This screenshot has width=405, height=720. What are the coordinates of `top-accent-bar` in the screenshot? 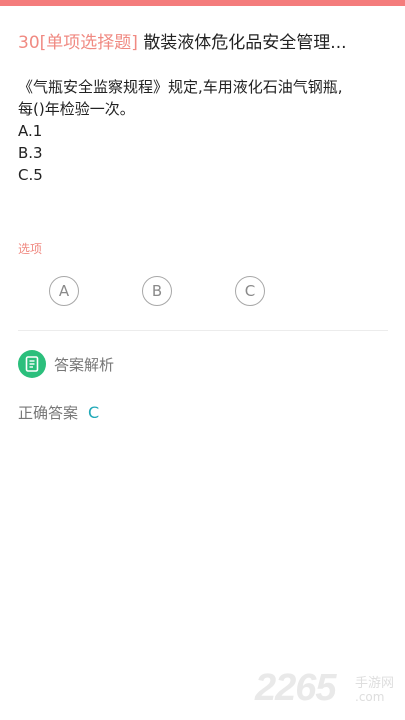 It's located at (202, 3).